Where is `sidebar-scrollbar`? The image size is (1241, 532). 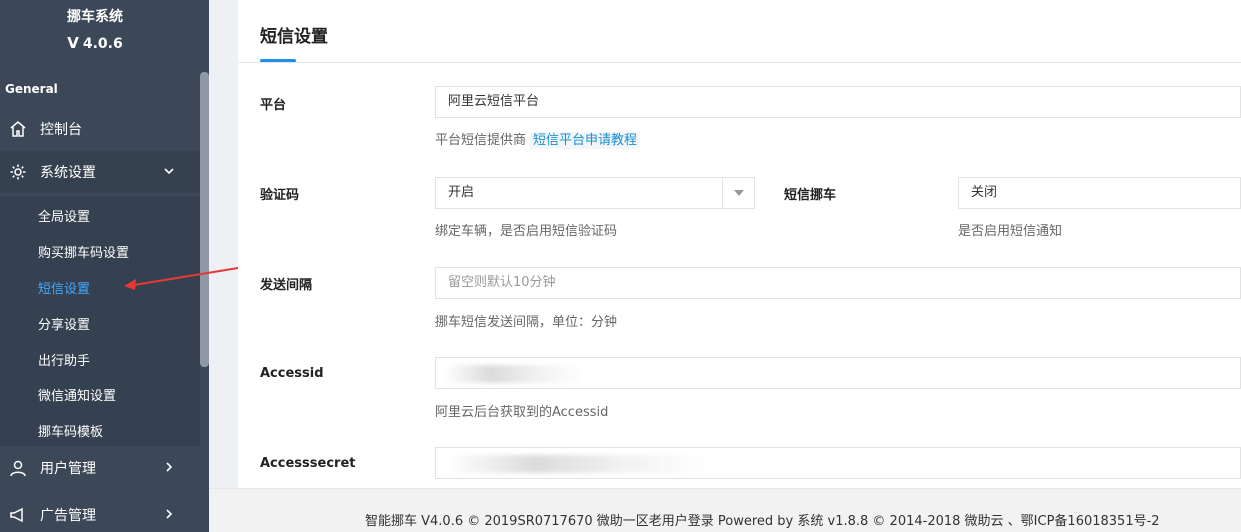 sidebar-scrollbar is located at coordinates (204, 219).